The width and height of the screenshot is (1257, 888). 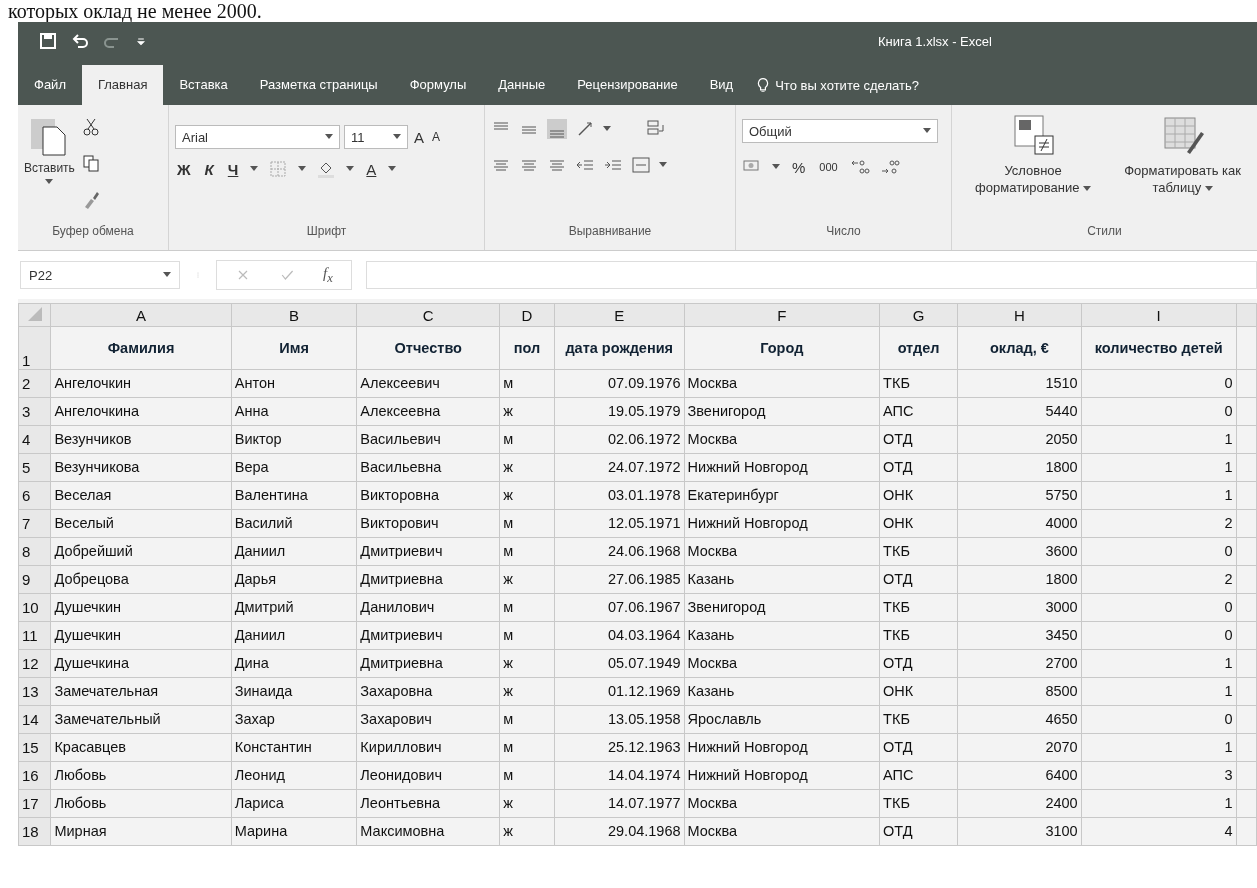 What do you see at coordinates (371, 169) in the screenshot?
I see `font-color-button: A` at bounding box center [371, 169].